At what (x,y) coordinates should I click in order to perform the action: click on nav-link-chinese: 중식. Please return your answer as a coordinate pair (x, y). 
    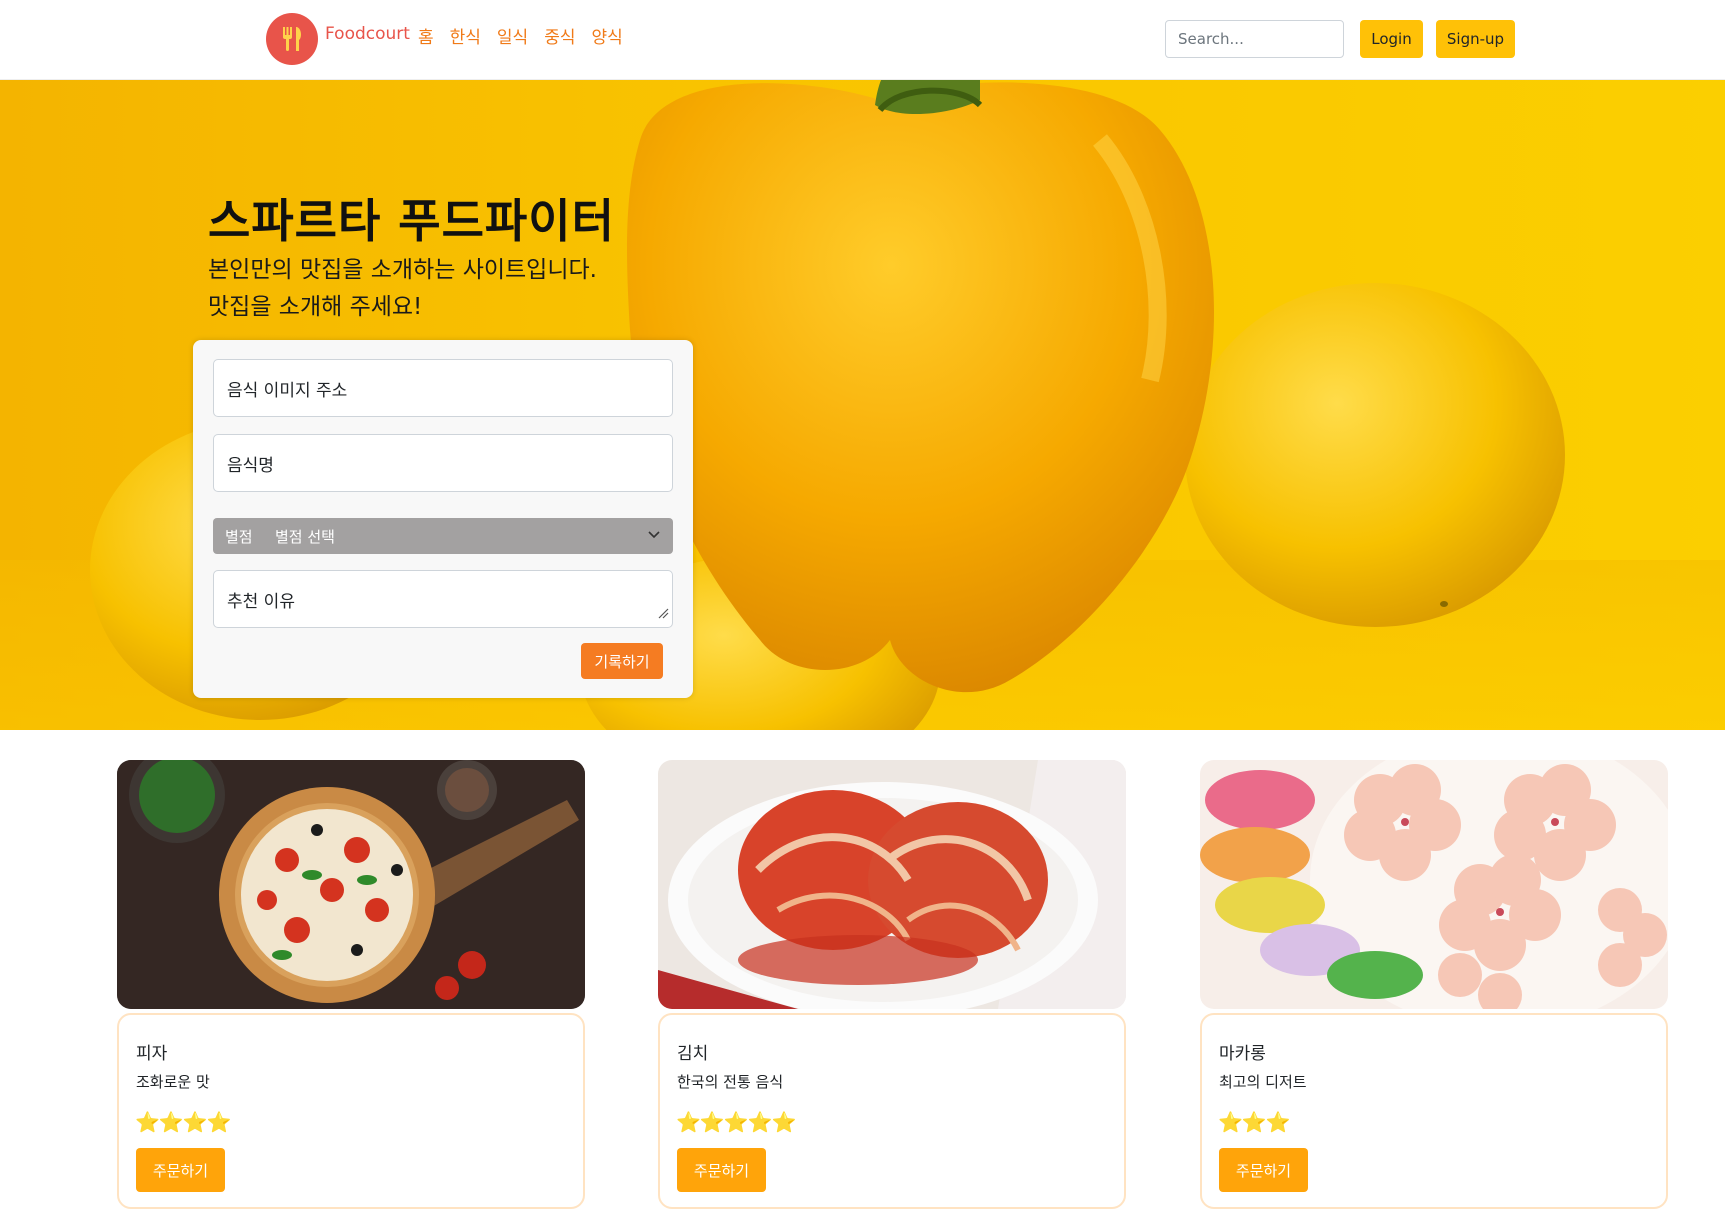
    Looking at the image, I should click on (559, 35).